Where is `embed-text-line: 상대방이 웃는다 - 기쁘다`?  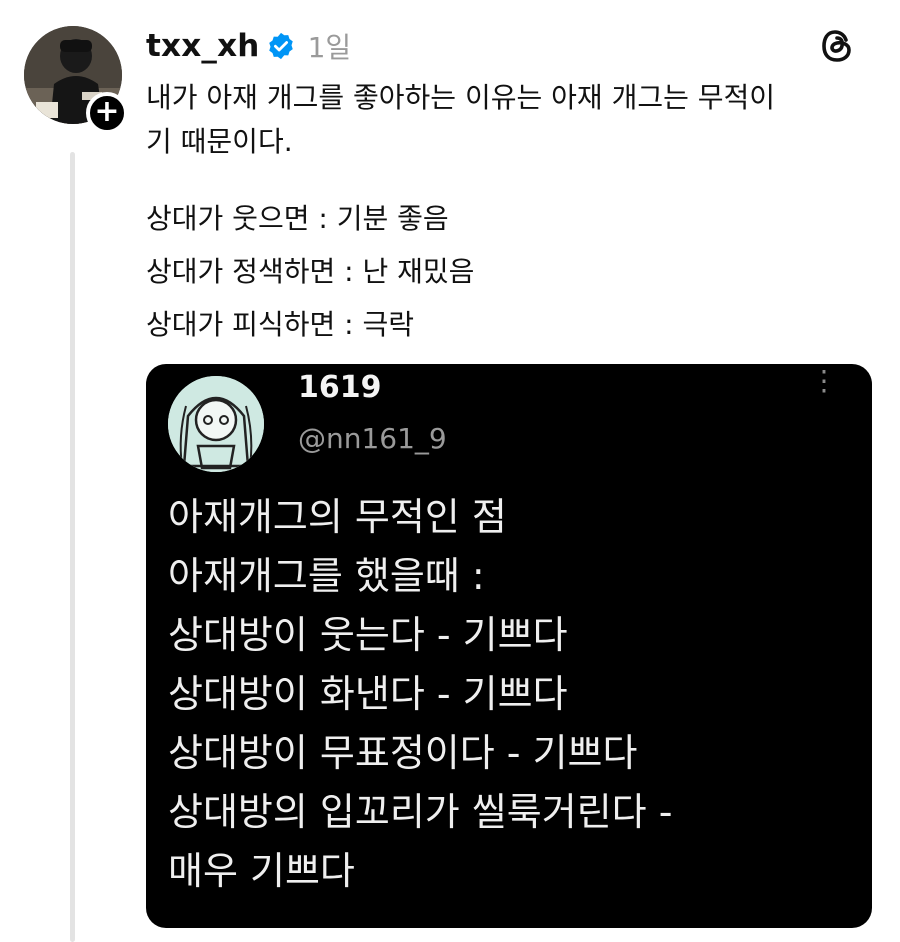 embed-text-line: 상대방이 웃는다 - 기쁘다 is located at coordinates (368, 635).